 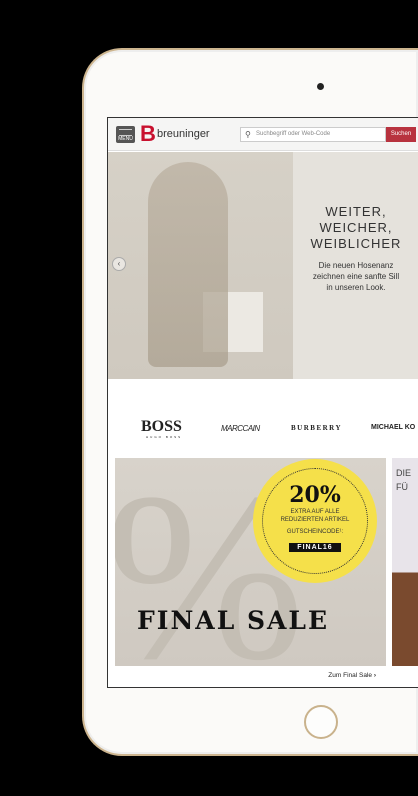 I want to click on search-placeholder: Suchbegriff oder Web-Code, so click(x=293, y=134).